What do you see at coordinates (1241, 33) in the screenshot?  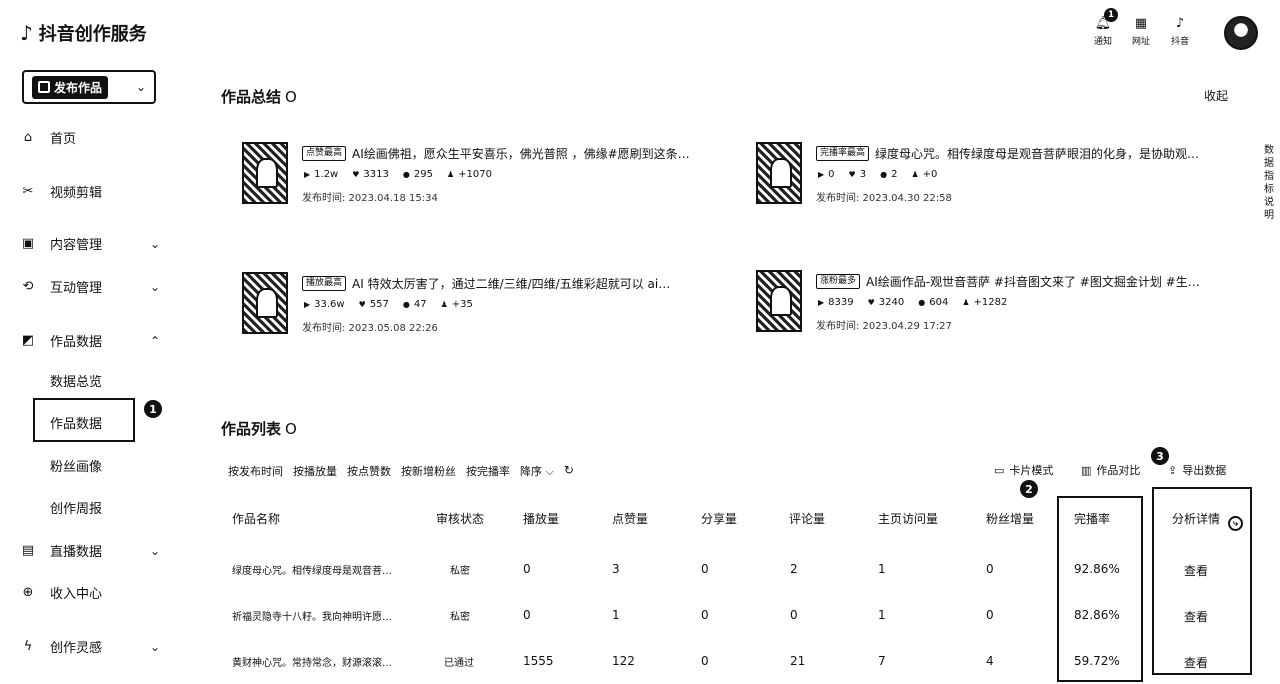 I see `avatar` at bounding box center [1241, 33].